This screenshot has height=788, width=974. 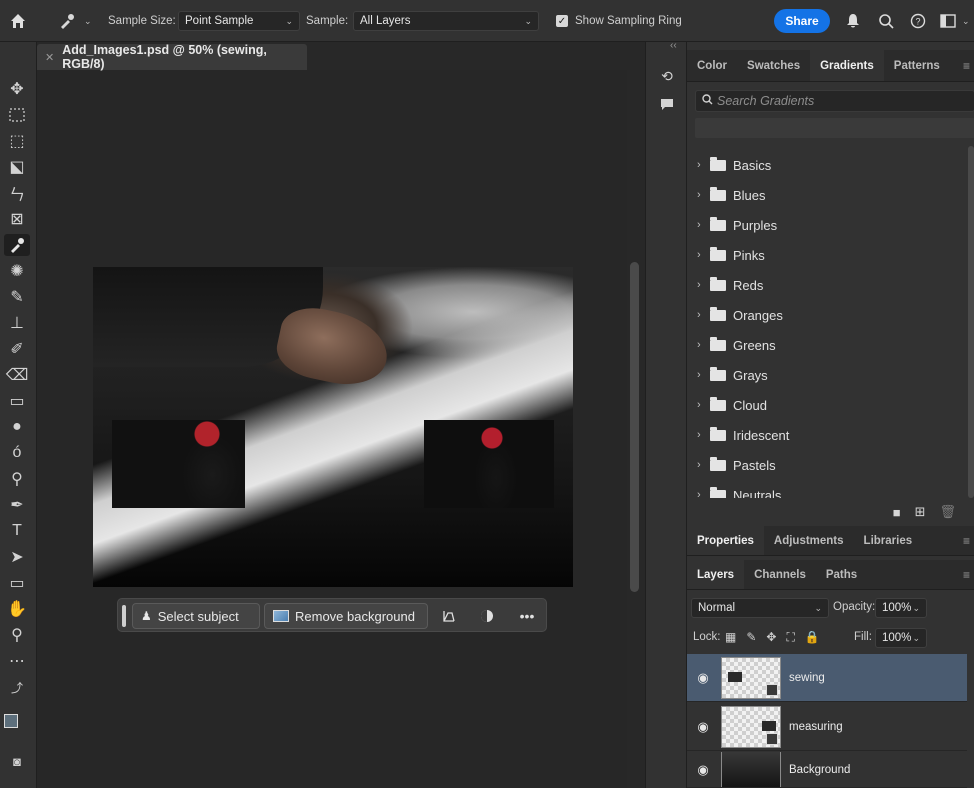 I want to click on adjustment-icon, so click(x=487, y=616).